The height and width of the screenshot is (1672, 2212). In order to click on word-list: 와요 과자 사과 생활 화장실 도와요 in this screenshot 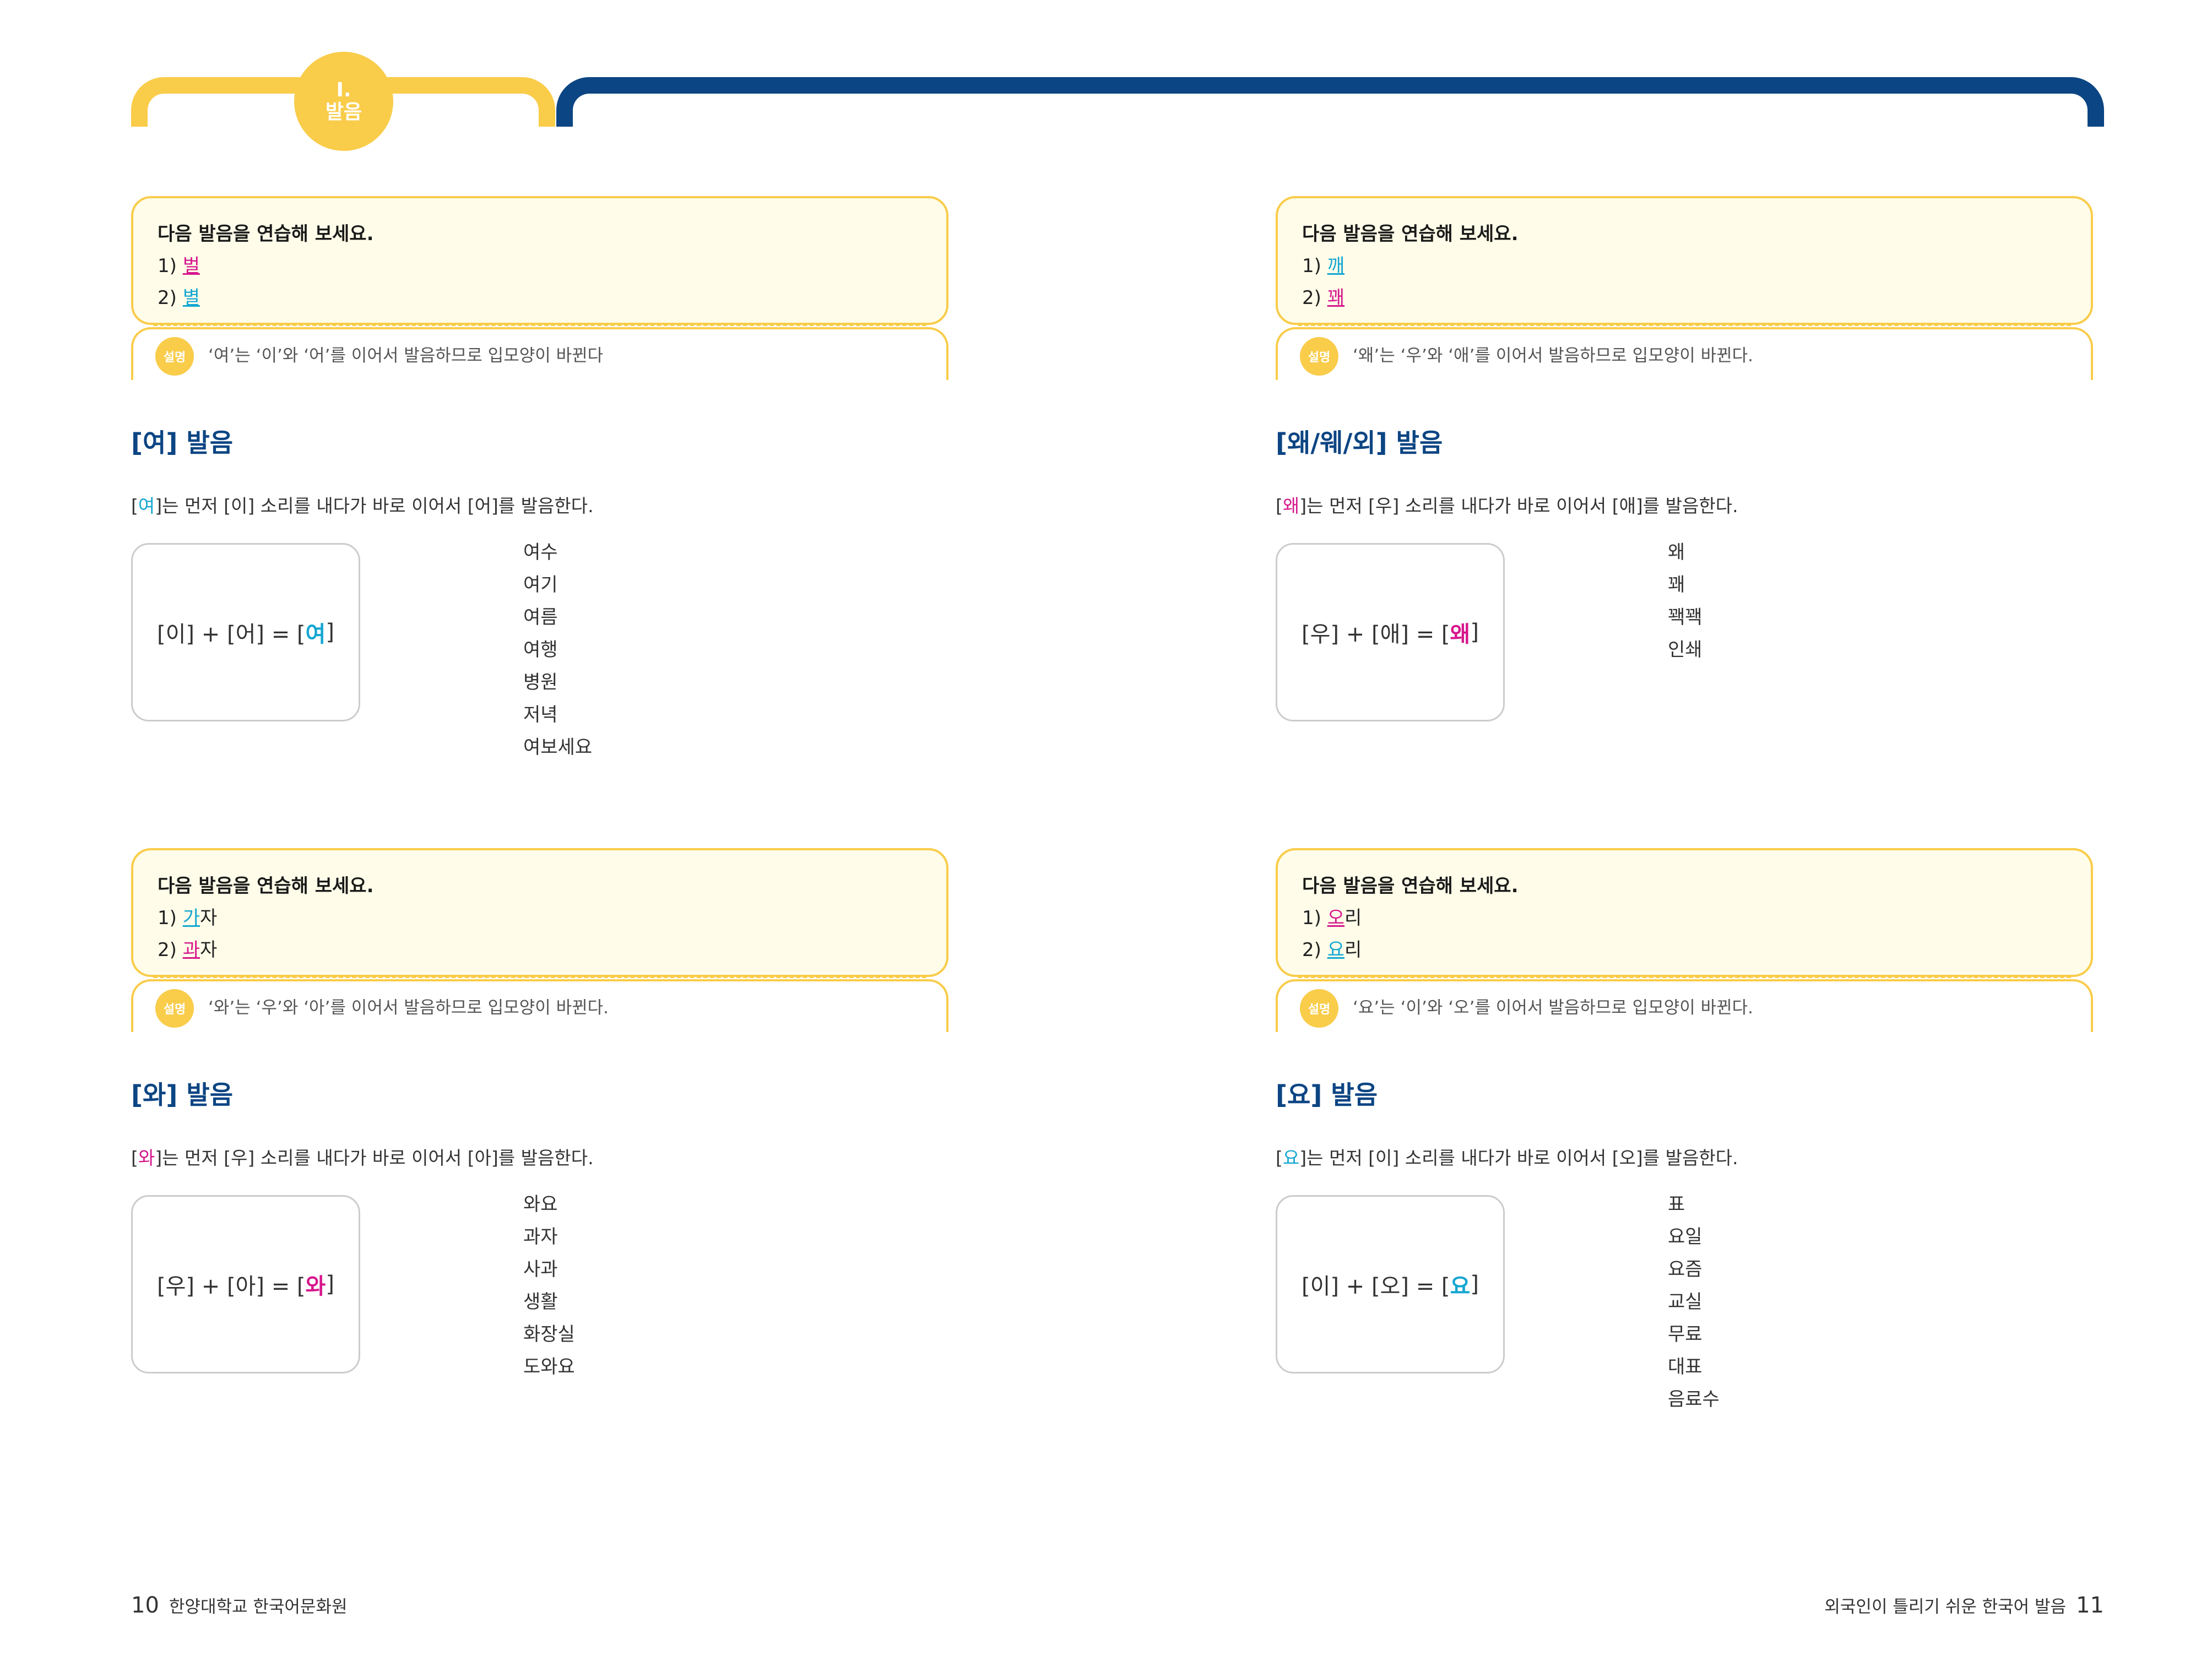, I will do `click(549, 1286)`.